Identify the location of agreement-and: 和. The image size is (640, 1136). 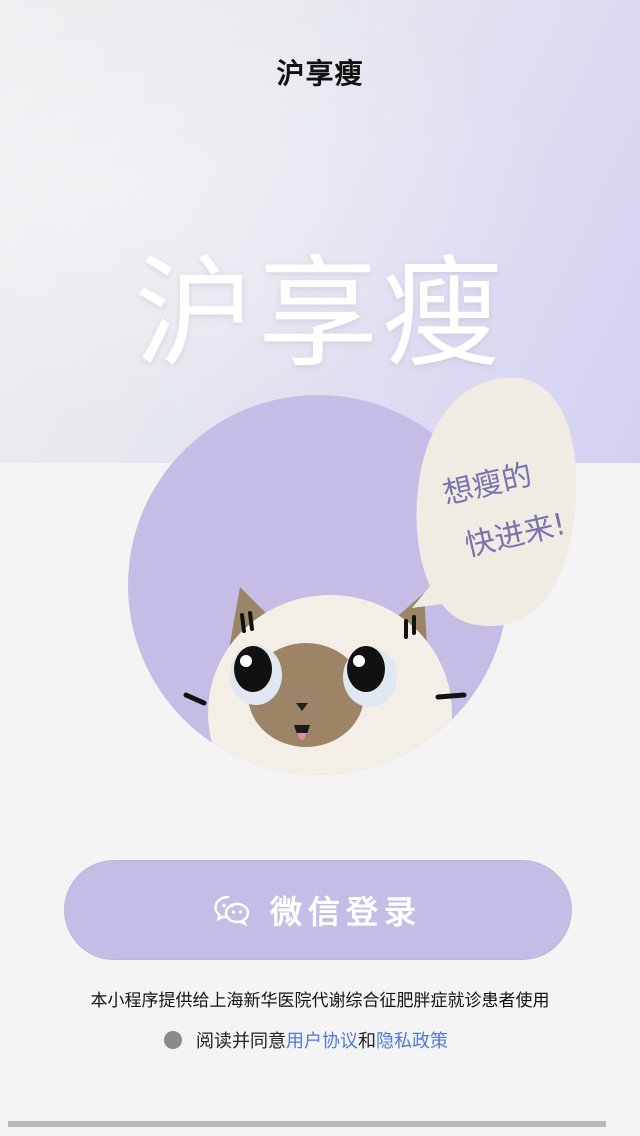
(367, 1041).